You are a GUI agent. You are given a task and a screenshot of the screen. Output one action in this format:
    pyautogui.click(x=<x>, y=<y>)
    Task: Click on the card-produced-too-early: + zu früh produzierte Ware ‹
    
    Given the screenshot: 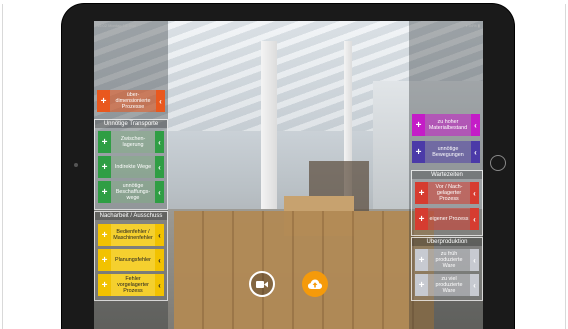 What is the action you would take?
    pyautogui.click(x=447, y=260)
    